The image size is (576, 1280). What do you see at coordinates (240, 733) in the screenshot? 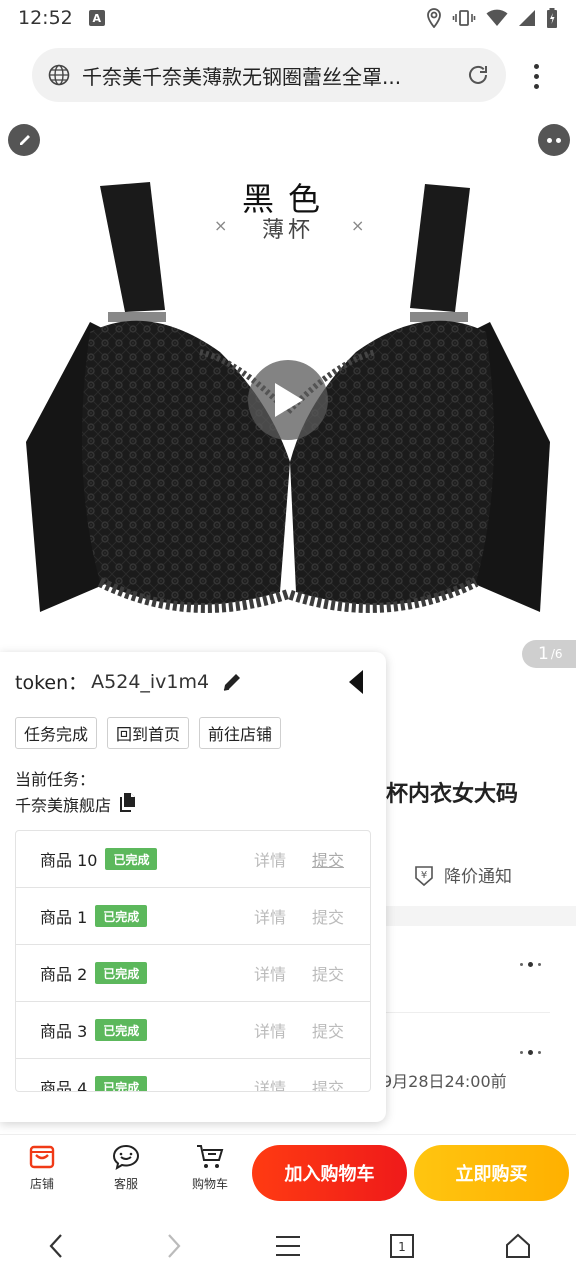
I see `go-to-store-button: 前往店铺` at bounding box center [240, 733].